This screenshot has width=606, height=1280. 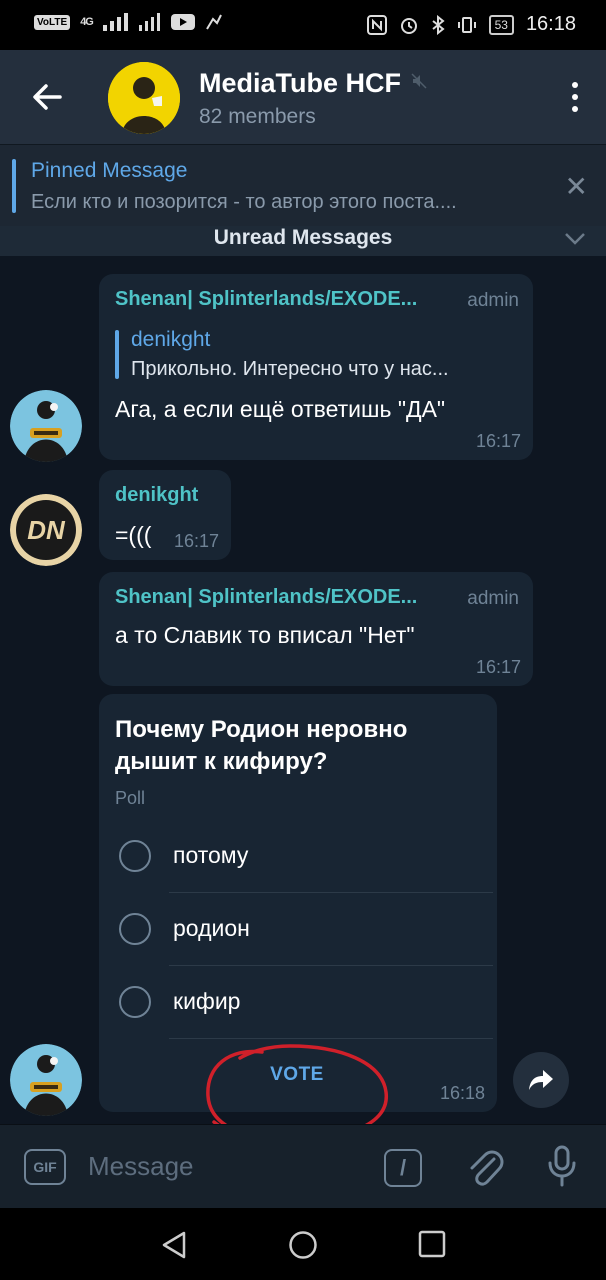 What do you see at coordinates (211, 928) in the screenshot?
I see `poll-option-label: родион` at bounding box center [211, 928].